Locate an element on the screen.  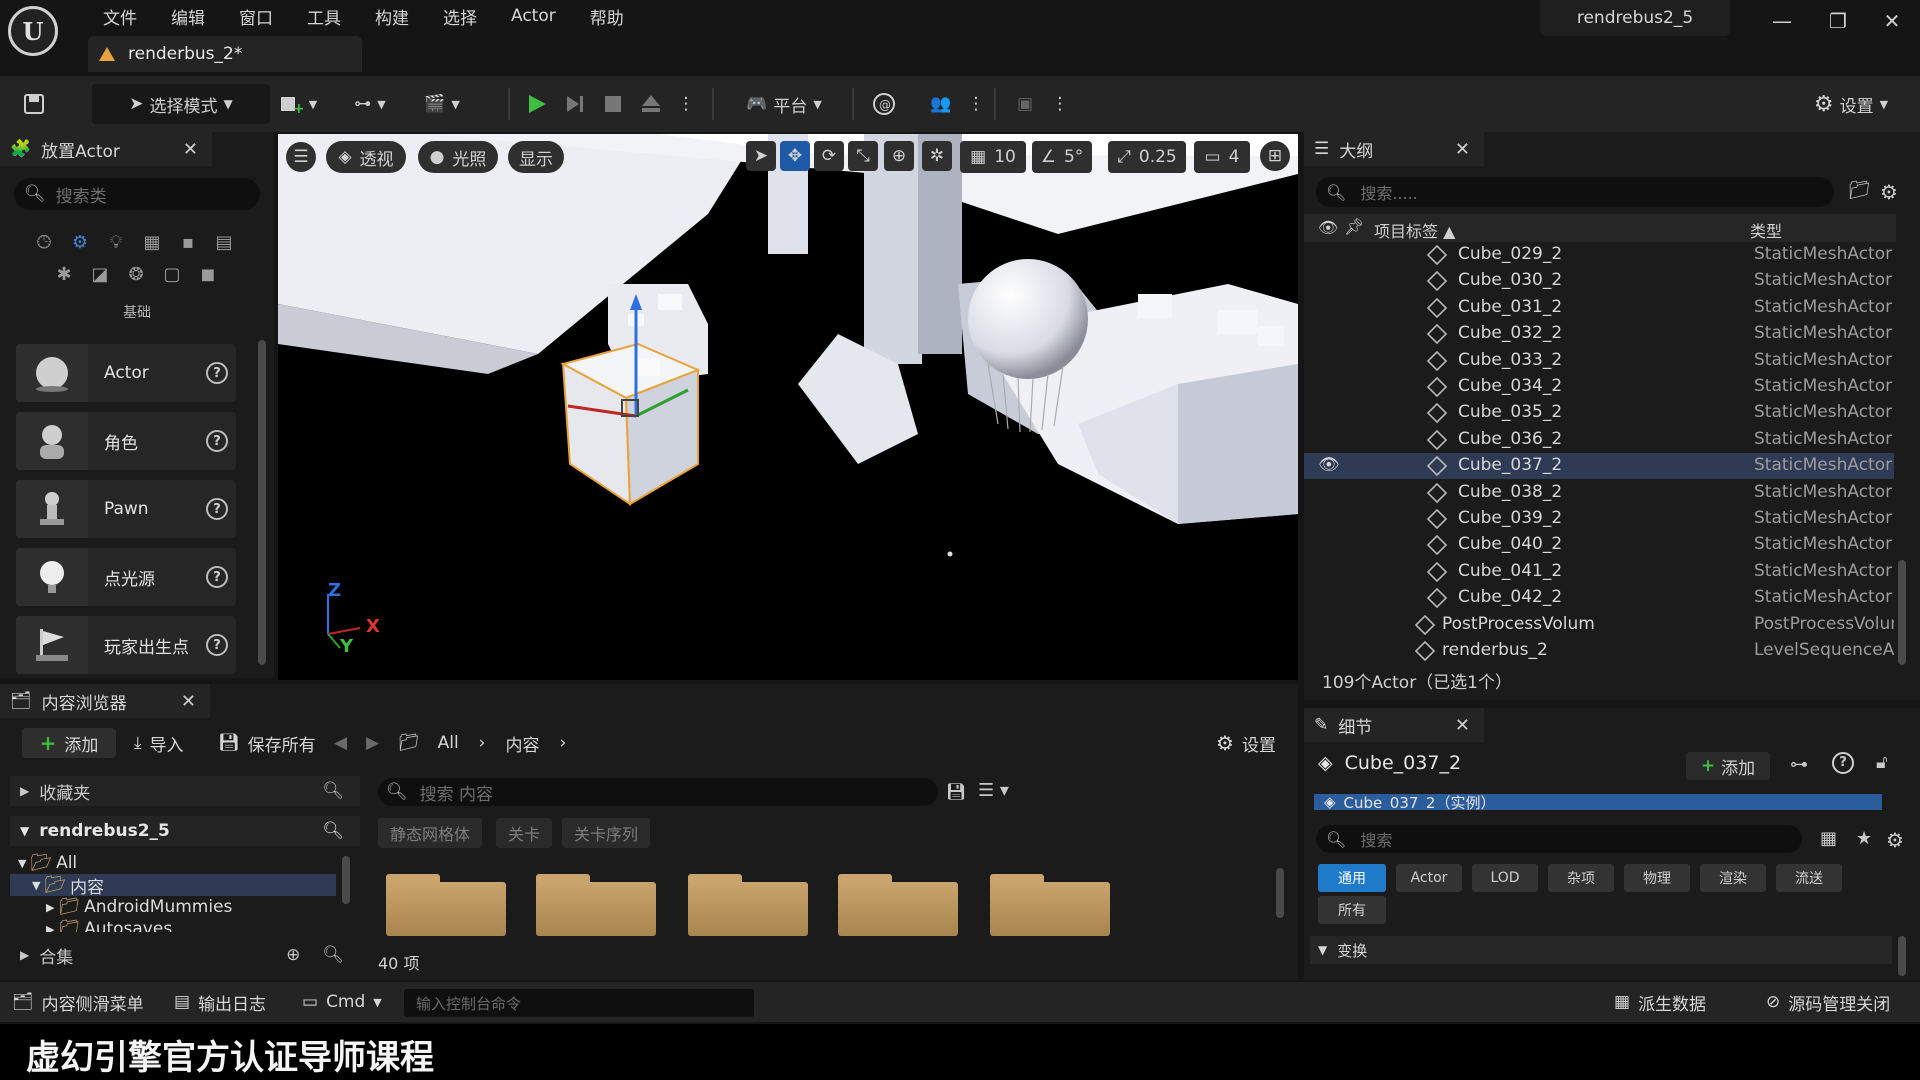
forward-icon: ▶ is located at coordinates (372, 743).